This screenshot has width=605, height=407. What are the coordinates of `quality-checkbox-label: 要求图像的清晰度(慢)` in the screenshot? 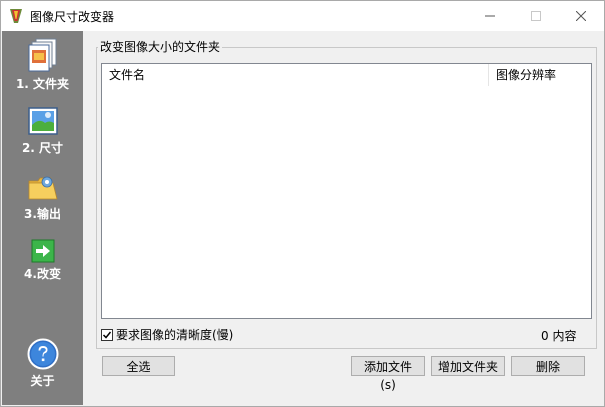 It's located at (175, 335).